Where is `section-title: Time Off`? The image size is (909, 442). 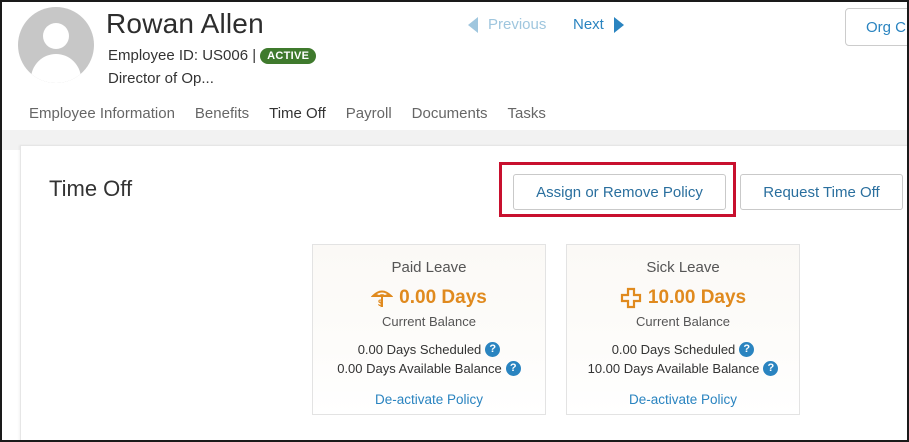
section-title: Time Off is located at coordinates (91, 188).